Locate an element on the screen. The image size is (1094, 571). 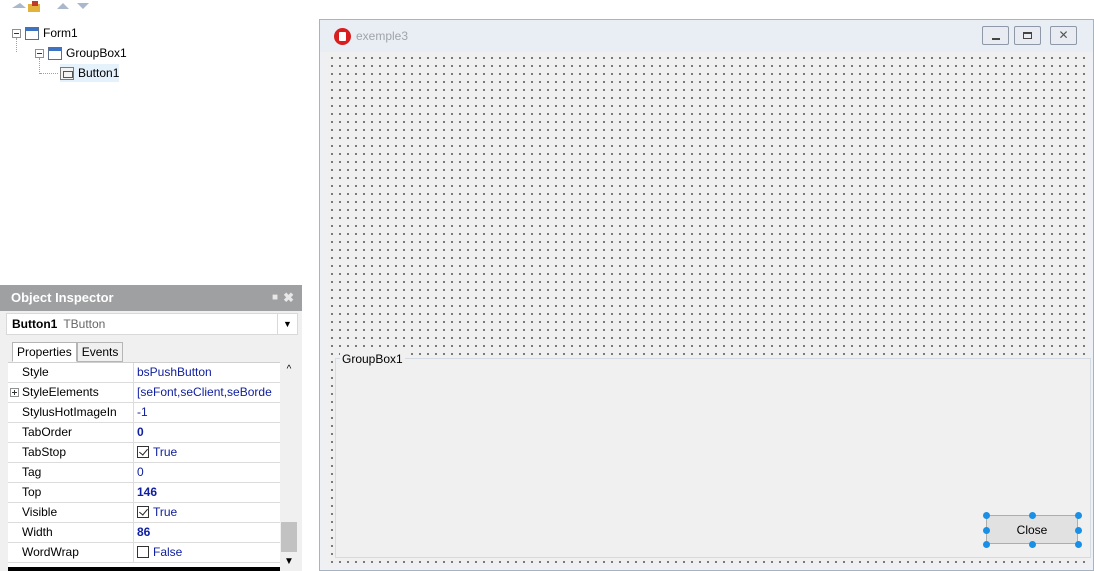
property-row: WordWrap False is located at coordinates (144, 553).